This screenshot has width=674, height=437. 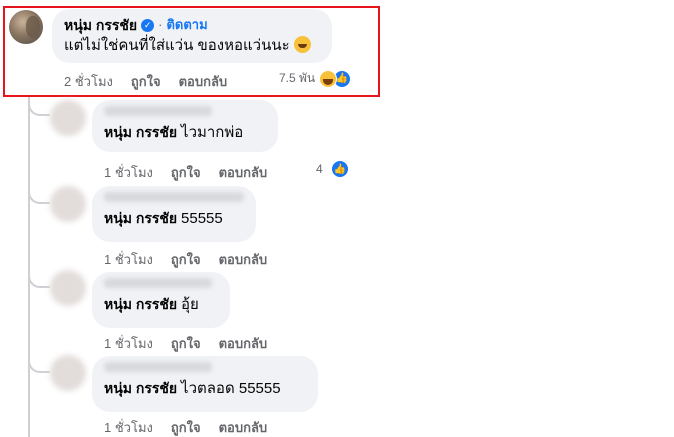 I want to click on comment-text: แต่ไม่ใช่คนที่ใส่แว่น ของหอแว่นนะ, so click(x=177, y=45).